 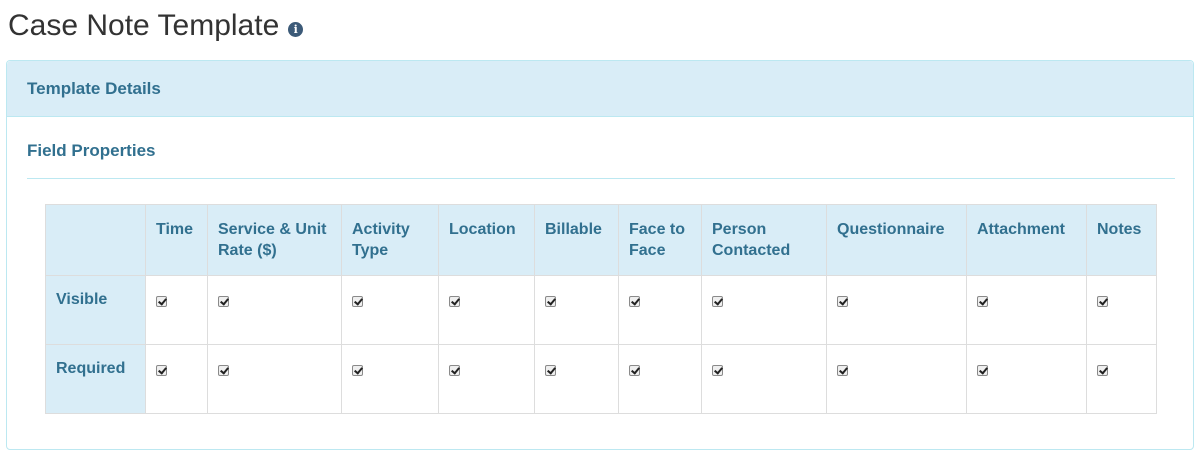 What do you see at coordinates (296, 29) in the screenshot?
I see `info-icon: i` at bounding box center [296, 29].